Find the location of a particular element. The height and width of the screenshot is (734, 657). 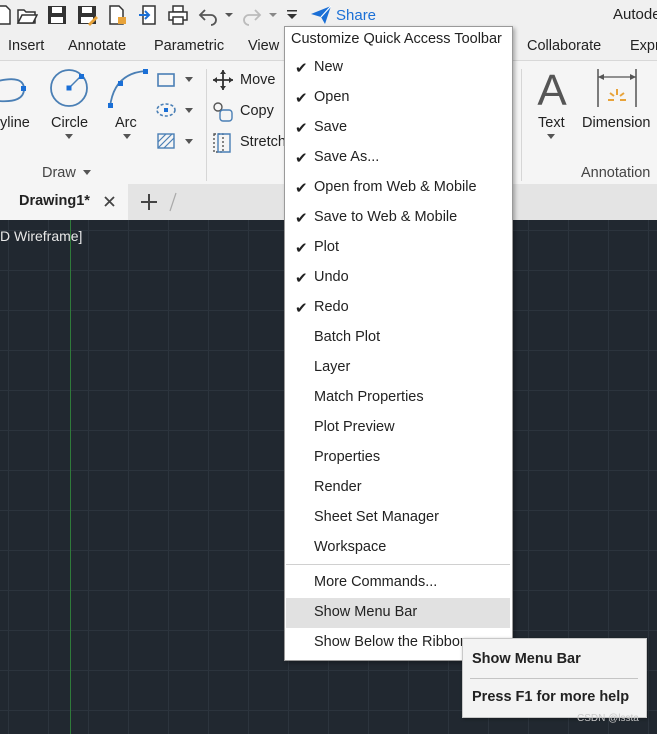

menu-item: Render is located at coordinates (398, 488).